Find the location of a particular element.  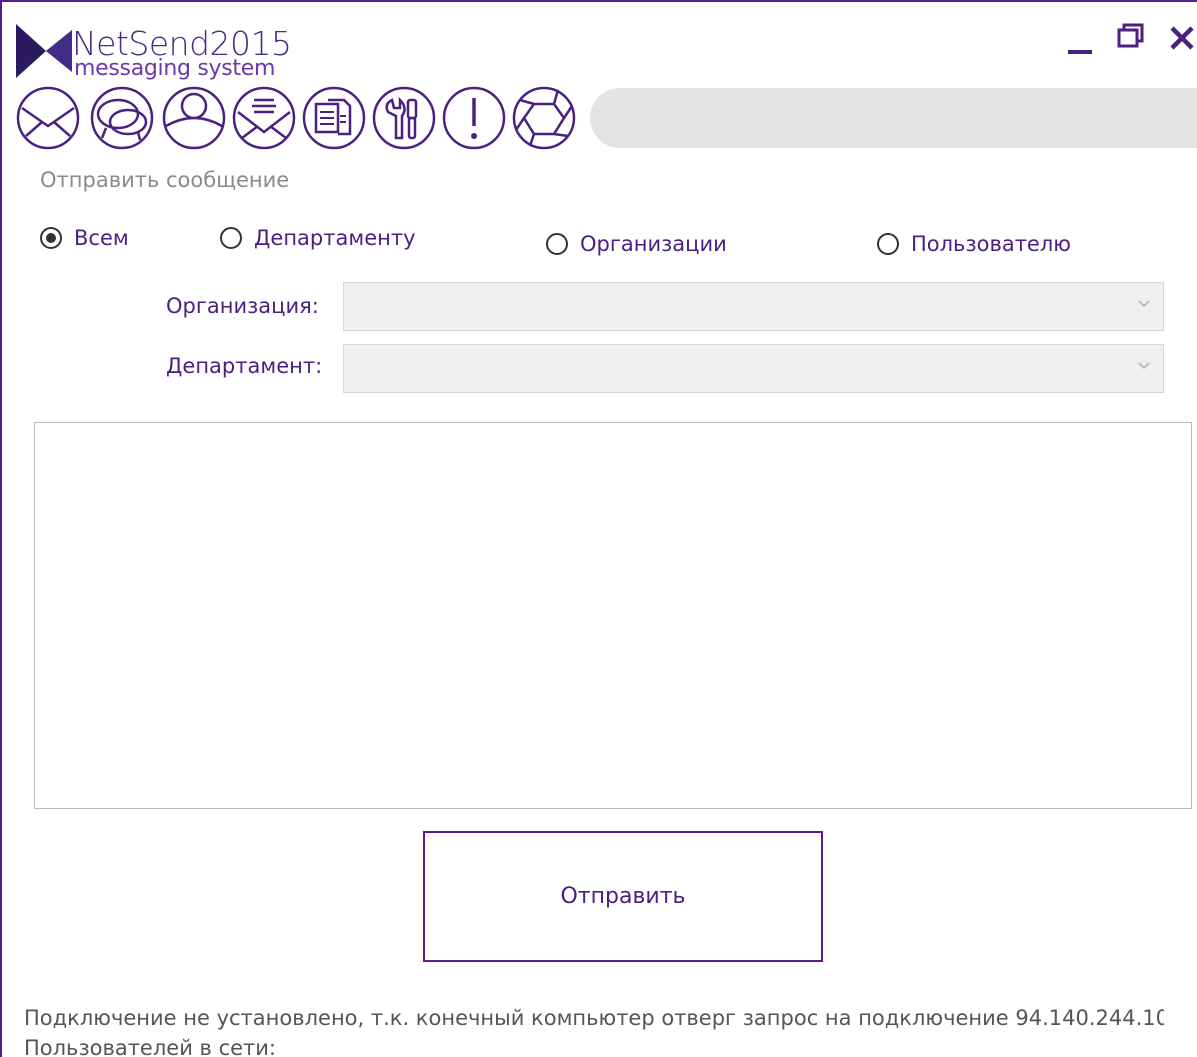

alert-icon is located at coordinates (474, 118).